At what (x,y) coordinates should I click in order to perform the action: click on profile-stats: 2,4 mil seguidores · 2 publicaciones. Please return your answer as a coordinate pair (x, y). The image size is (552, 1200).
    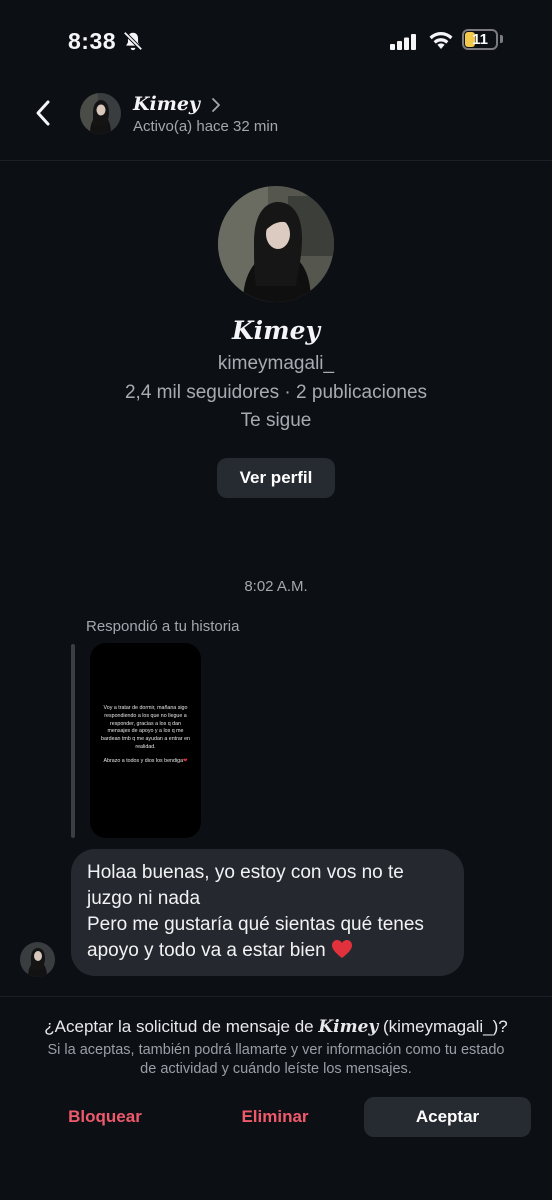
    Looking at the image, I should click on (276, 392).